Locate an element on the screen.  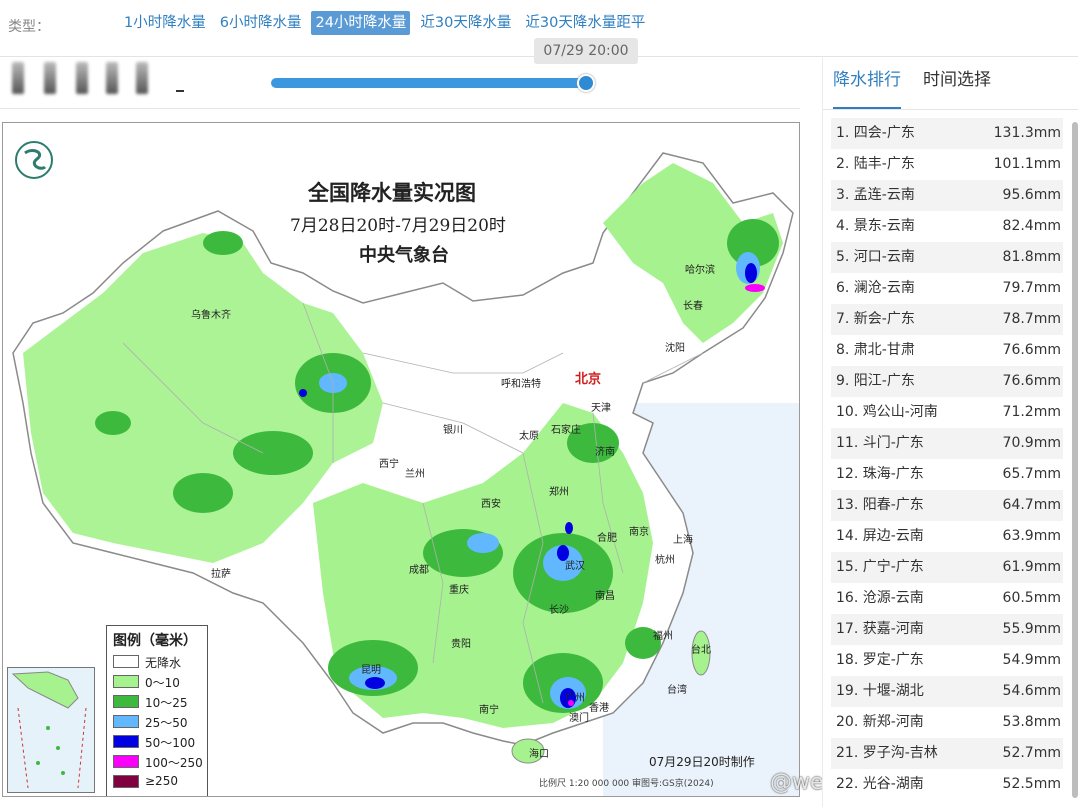
station-name: 18. 罗定-广东 is located at coordinates (880, 660).